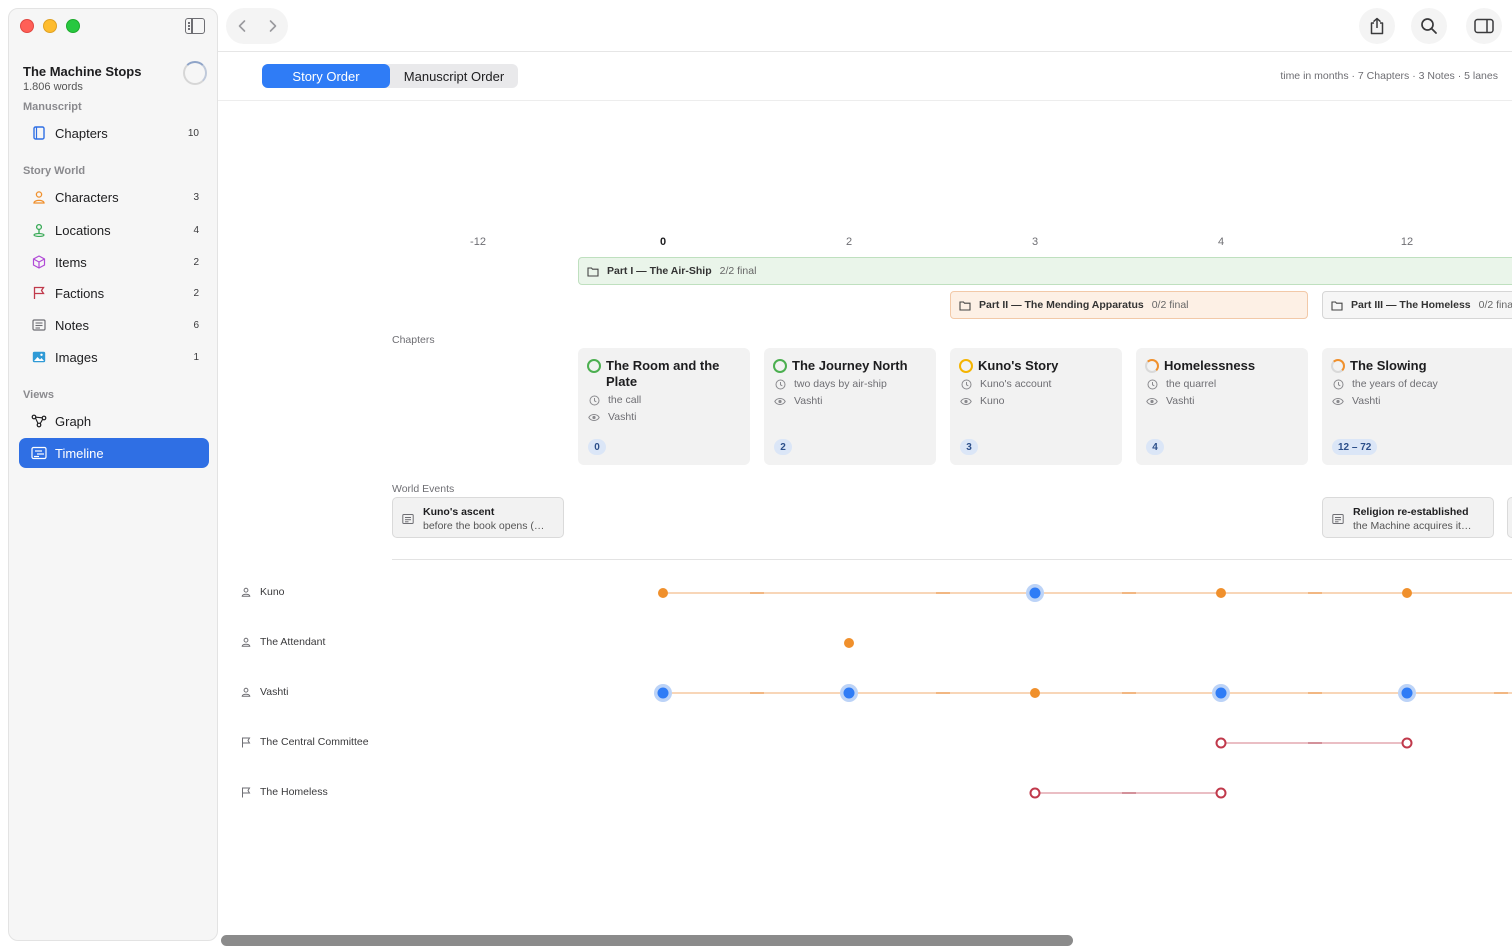 Image resolution: width=1512 pixels, height=949 pixels. Describe the element at coordinates (114, 325) in the screenshot. I see `sidebar-item-notes: Notes 6` at that location.